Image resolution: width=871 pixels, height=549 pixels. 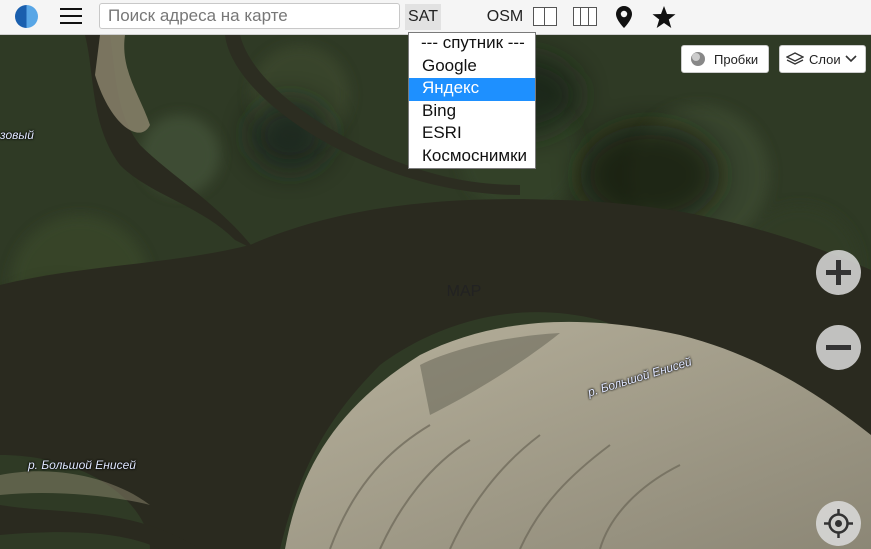 What do you see at coordinates (249, 16) in the screenshot?
I see `search-input` at bounding box center [249, 16].